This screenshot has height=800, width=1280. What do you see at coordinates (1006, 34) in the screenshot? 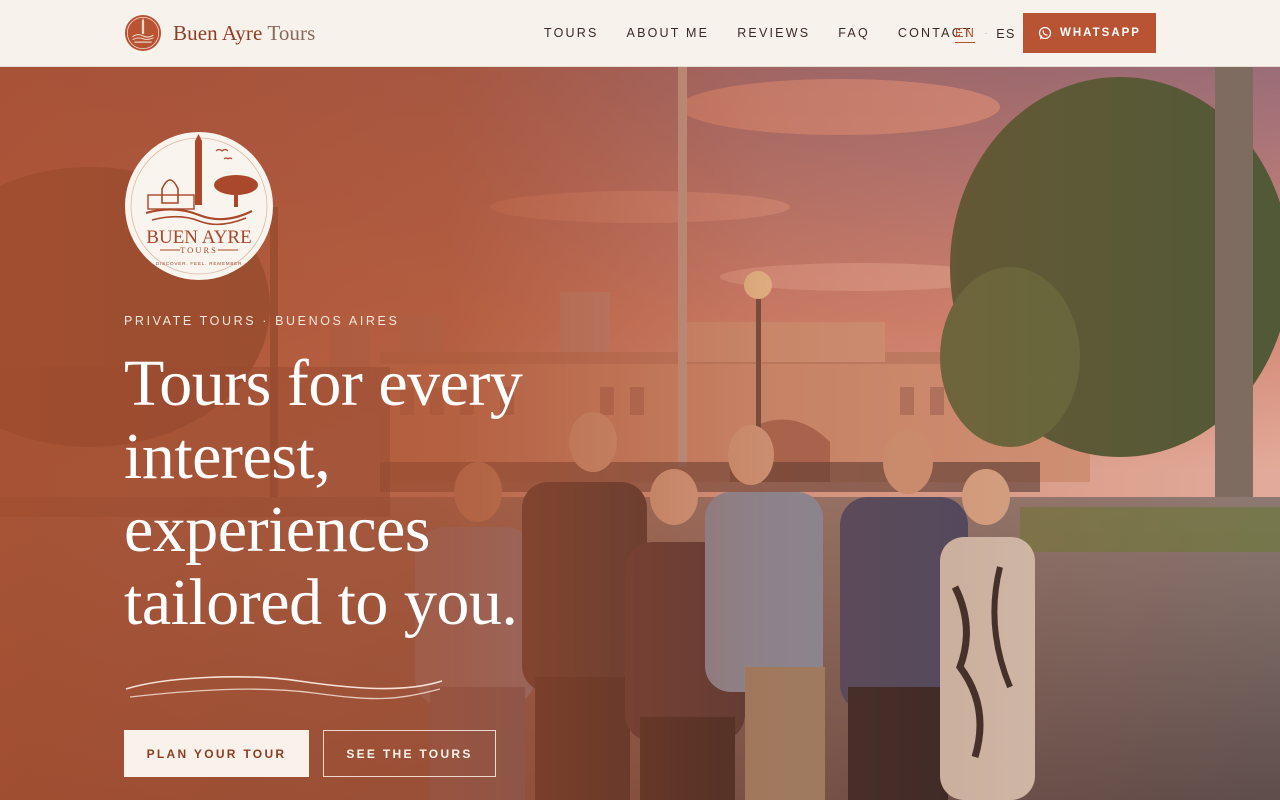
I see `lang-es: ES` at bounding box center [1006, 34].